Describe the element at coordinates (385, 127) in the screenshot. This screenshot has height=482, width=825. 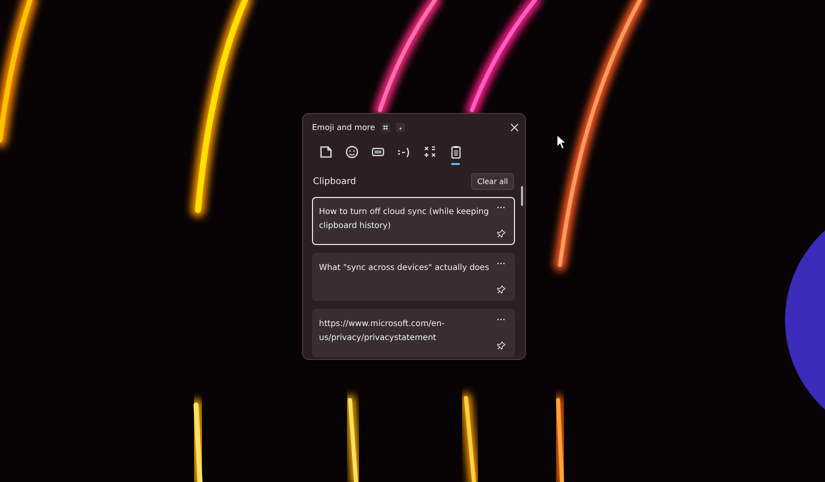
I see `grid-icon` at that location.